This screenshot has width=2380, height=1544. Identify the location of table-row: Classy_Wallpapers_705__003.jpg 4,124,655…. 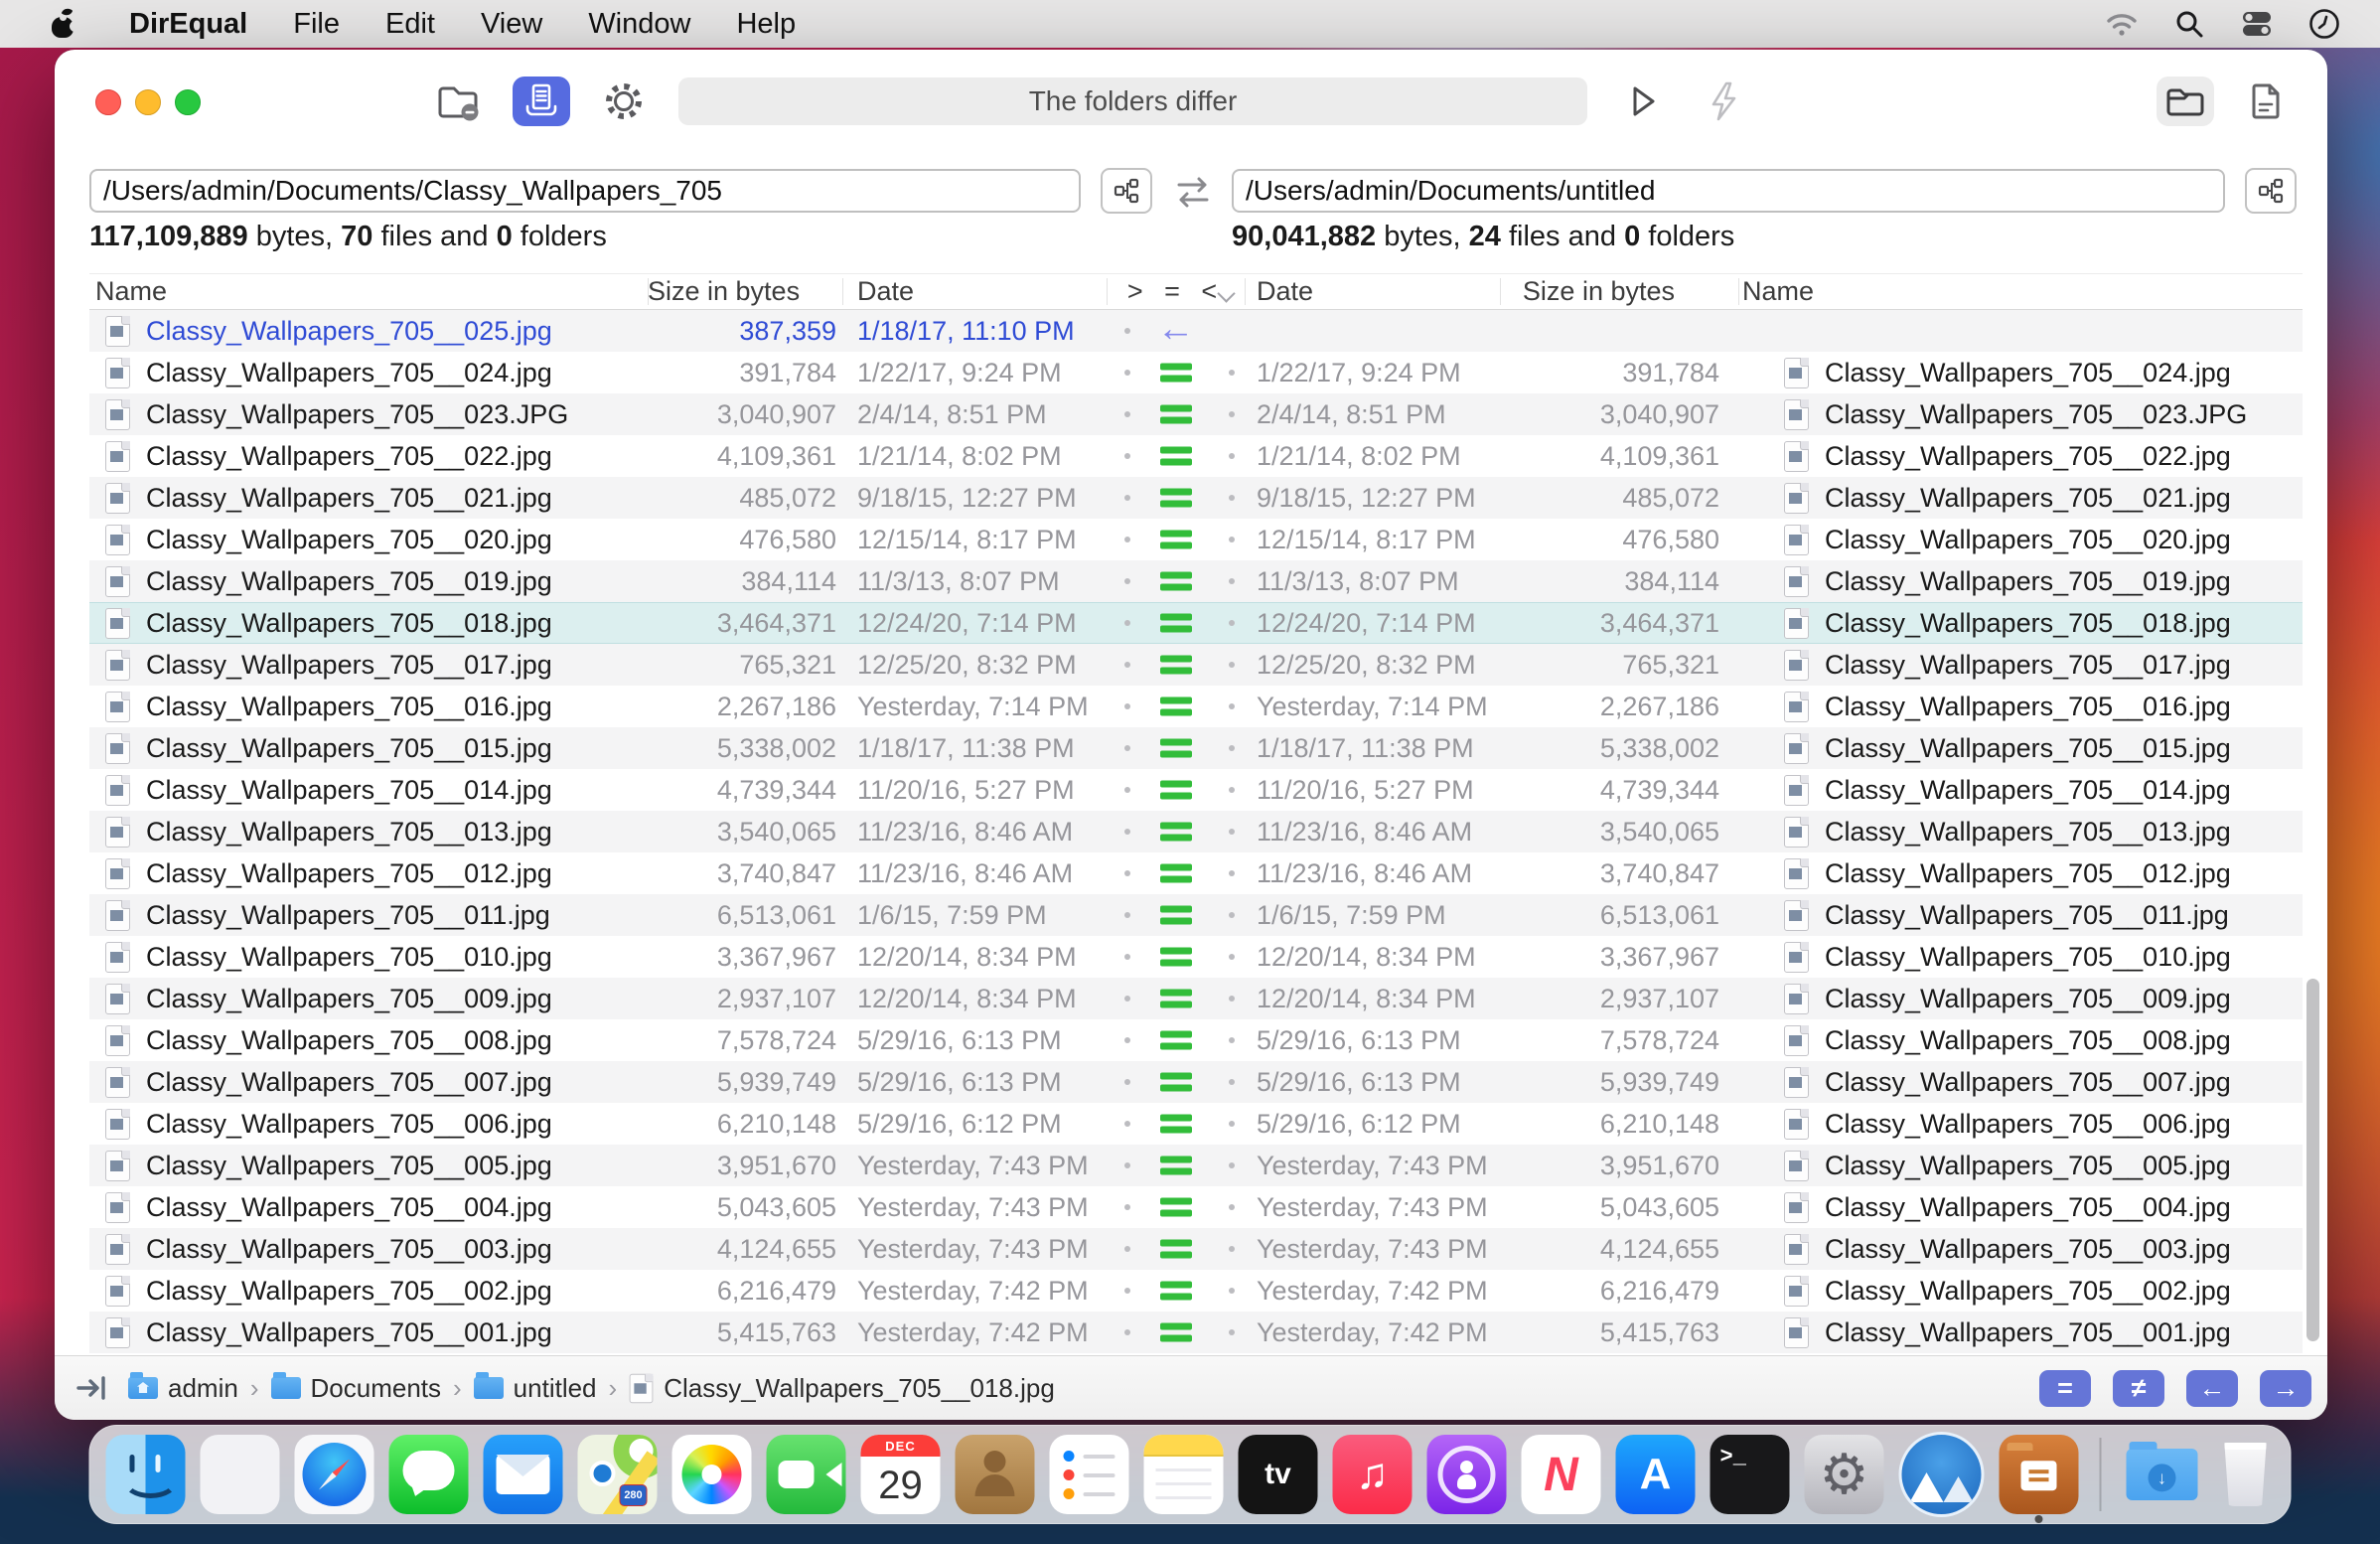
(1196, 1249).